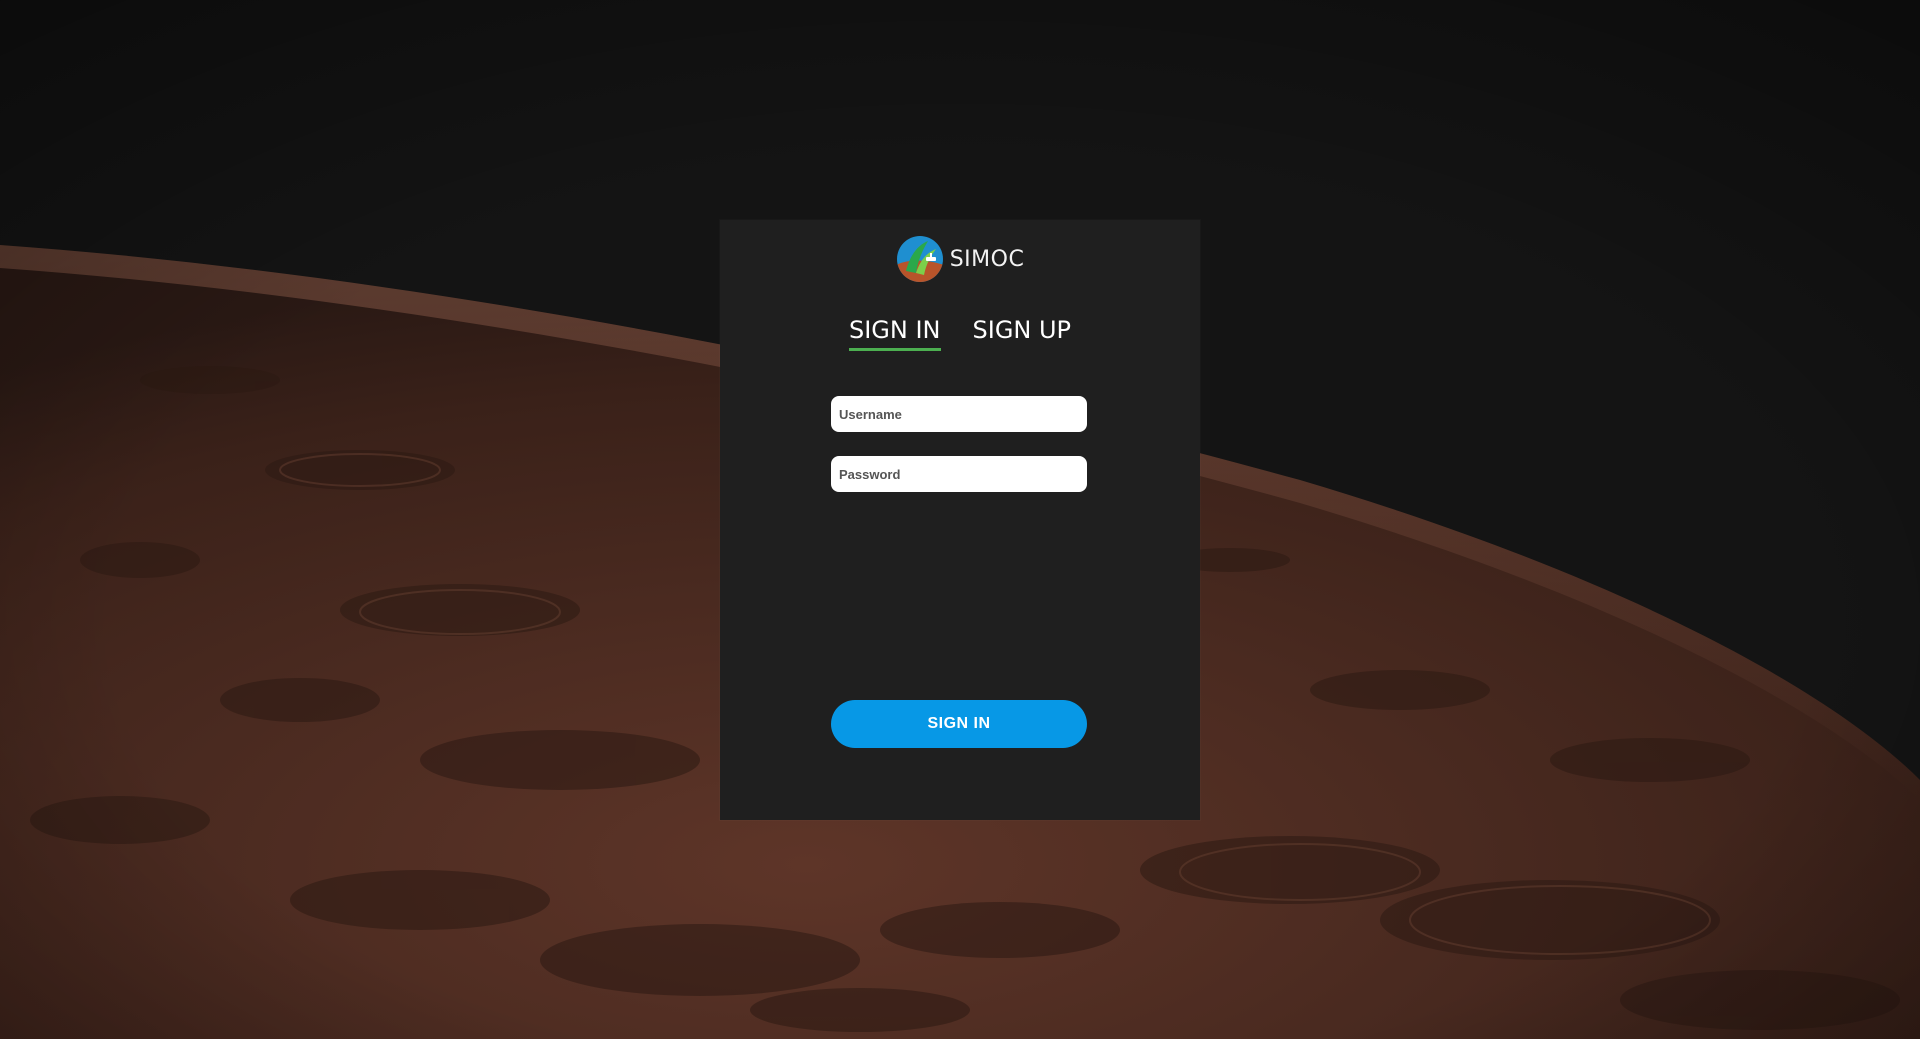 This screenshot has height=1039, width=1920. What do you see at coordinates (894, 333) in the screenshot?
I see `tab-sign-in: SIGN IN` at bounding box center [894, 333].